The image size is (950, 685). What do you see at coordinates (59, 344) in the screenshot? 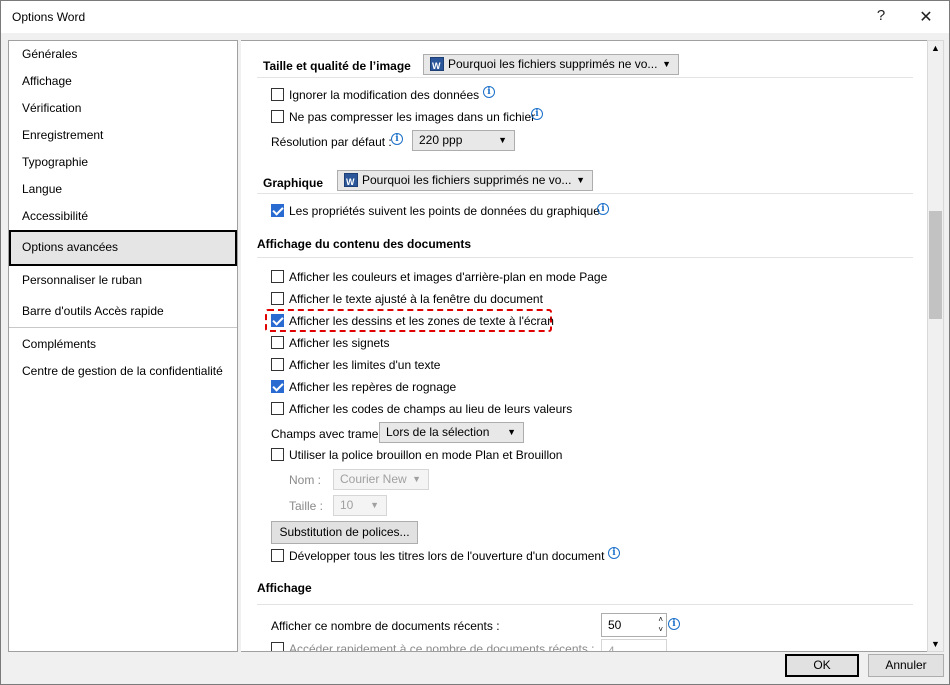
I see `sidebar-item-addins: Compléments` at bounding box center [59, 344].